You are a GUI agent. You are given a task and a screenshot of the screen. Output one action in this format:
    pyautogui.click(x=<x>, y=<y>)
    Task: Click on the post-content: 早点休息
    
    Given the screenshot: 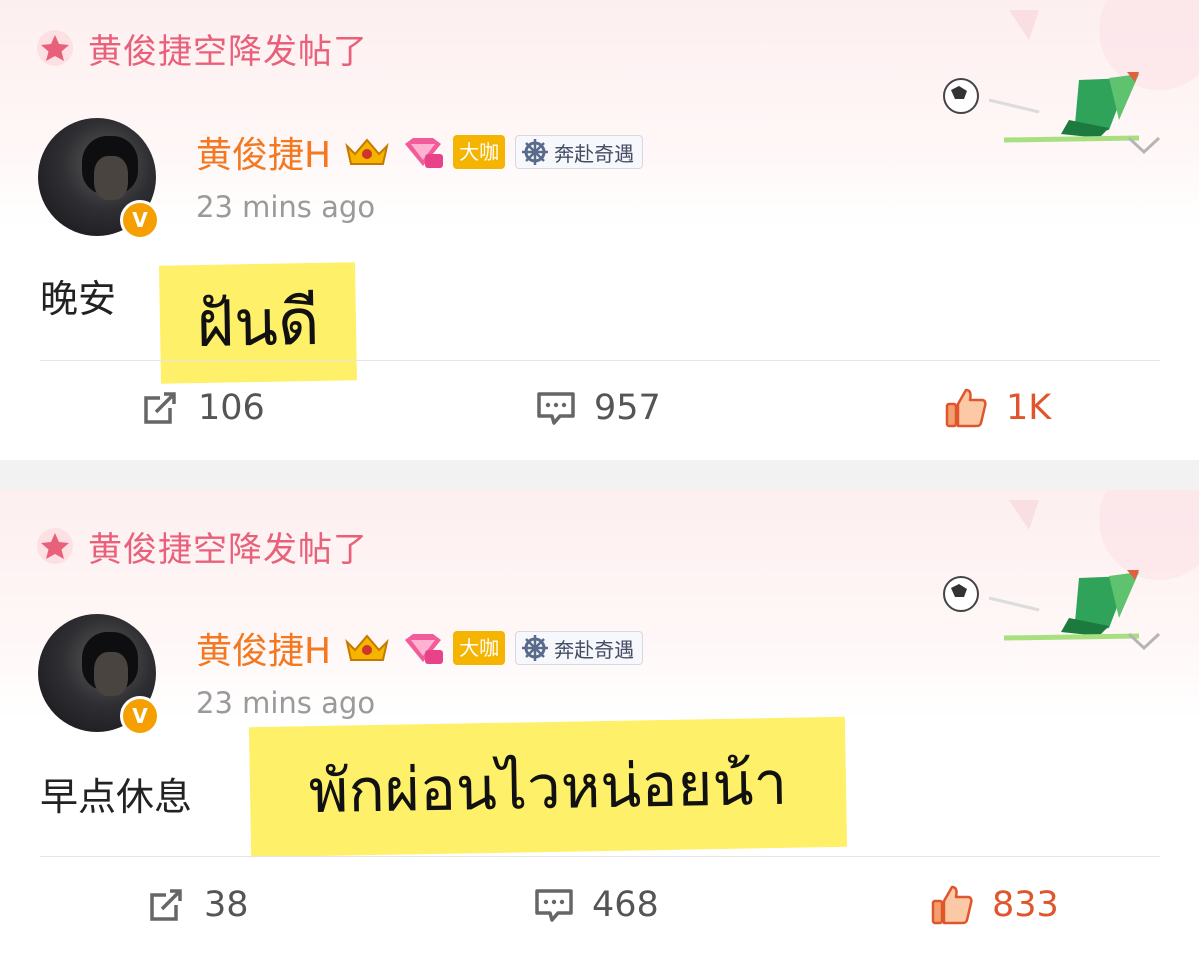 What is the action you would take?
    pyautogui.click(x=116, y=797)
    